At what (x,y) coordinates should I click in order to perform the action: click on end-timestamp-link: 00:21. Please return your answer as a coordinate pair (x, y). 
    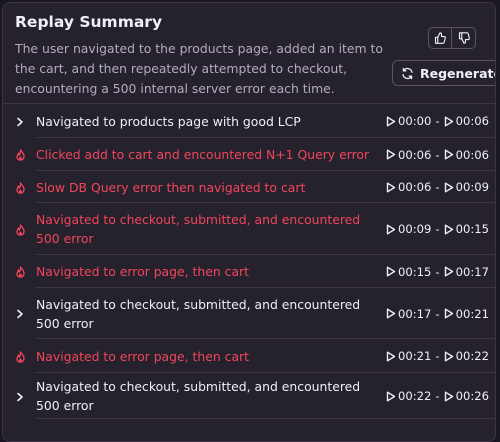
    Looking at the image, I should click on (466, 314).